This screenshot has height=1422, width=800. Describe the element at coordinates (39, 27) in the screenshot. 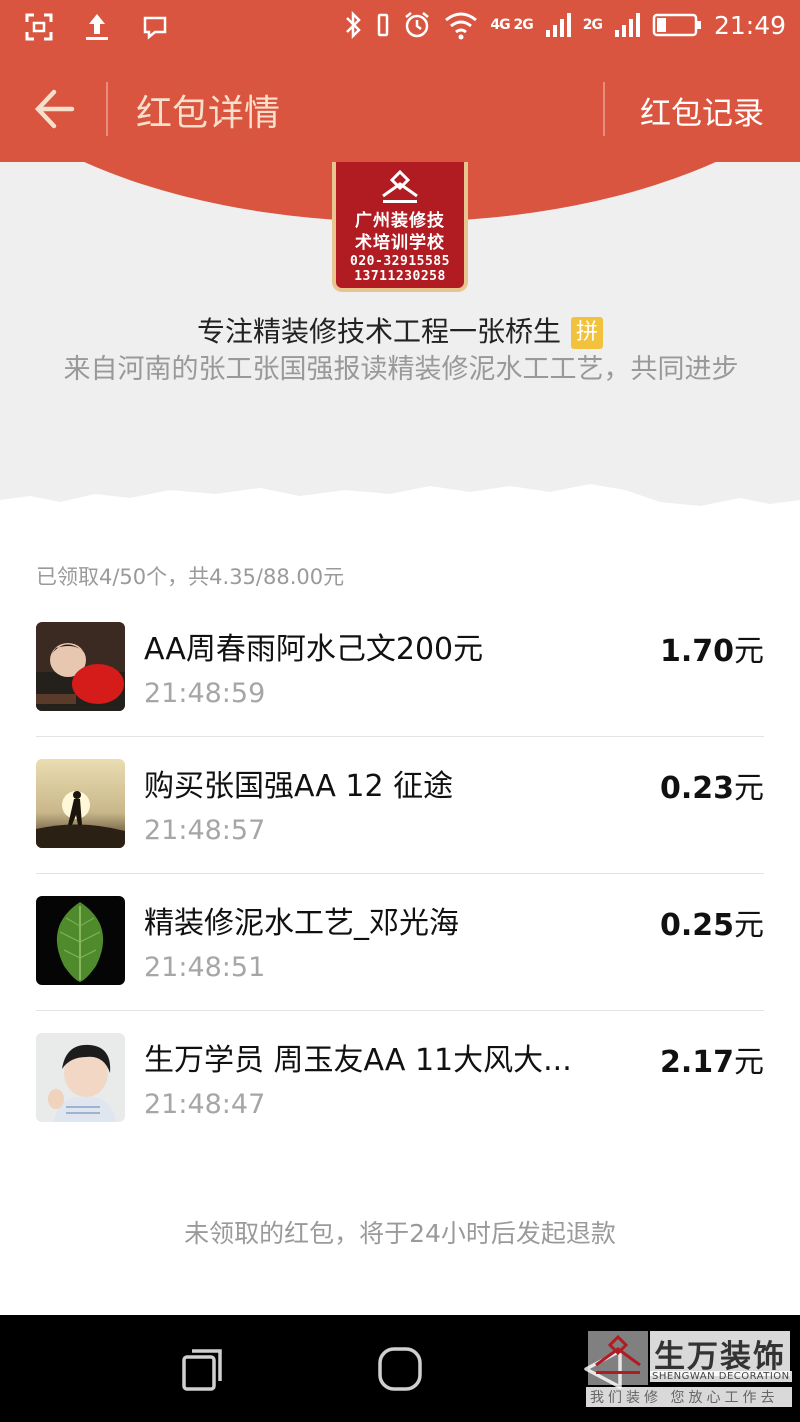

I see `screenshot-icon` at that location.